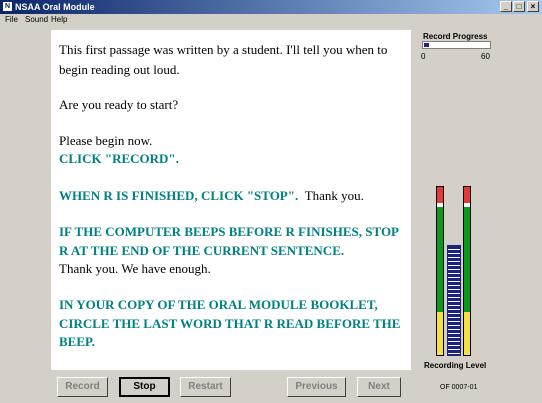  What do you see at coordinates (218, 304) in the screenshot?
I see `instruction-line: IN YOUR COPY OF THE ORAL MODULE BOOKLET,` at bounding box center [218, 304].